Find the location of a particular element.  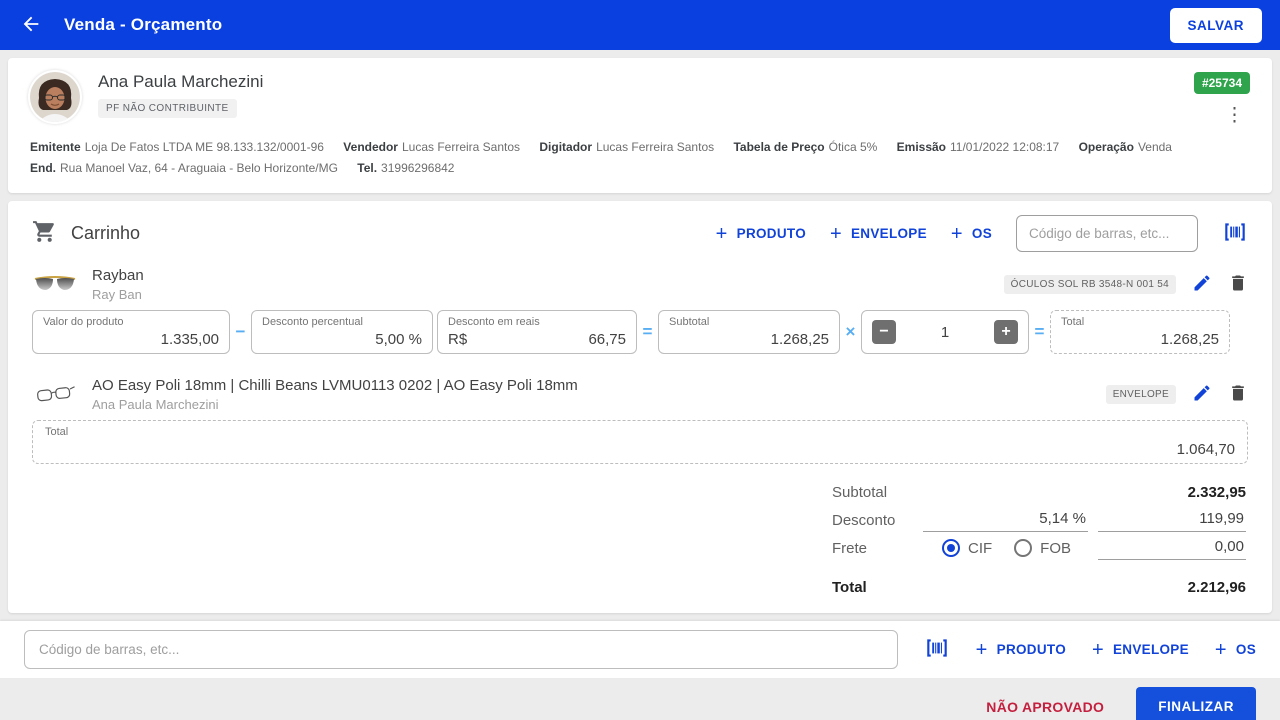

detail-vendedor: Vendedor Lucas Ferreira Santos is located at coordinates (432, 147).